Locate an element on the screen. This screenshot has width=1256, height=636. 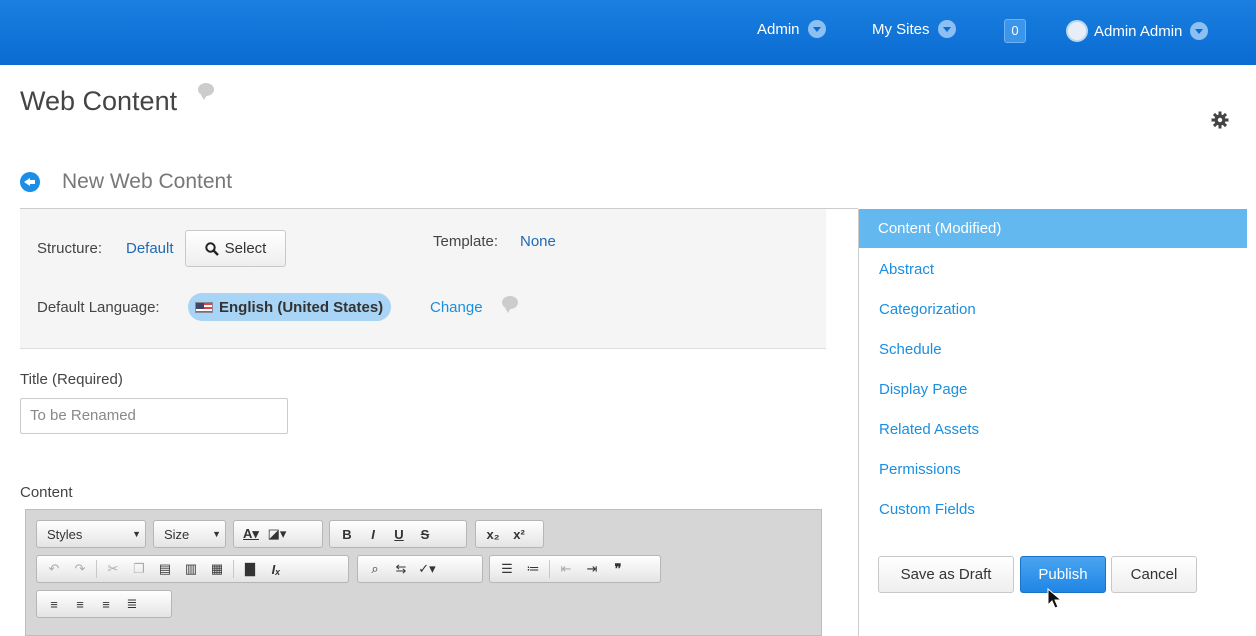
align-left-icon: ≡ is located at coordinates (54, 604).